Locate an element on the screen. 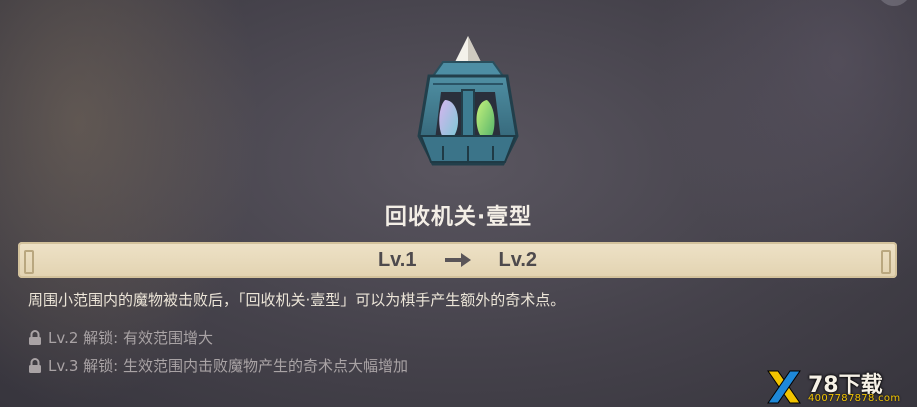 The width and height of the screenshot is (917, 407). watermark-url: 4007787878.com is located at coordinates (854, 398).